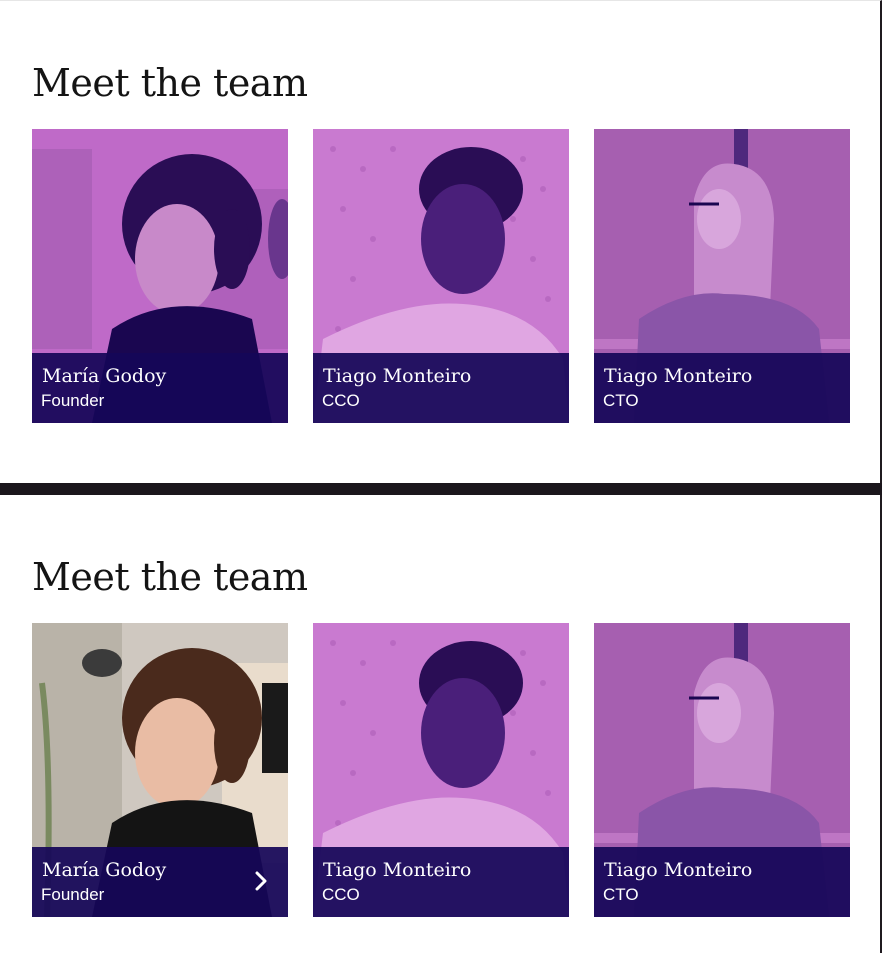 This screenshot has width=882, height=953. I want to click on chevron-right-icon, so click(261, 881).